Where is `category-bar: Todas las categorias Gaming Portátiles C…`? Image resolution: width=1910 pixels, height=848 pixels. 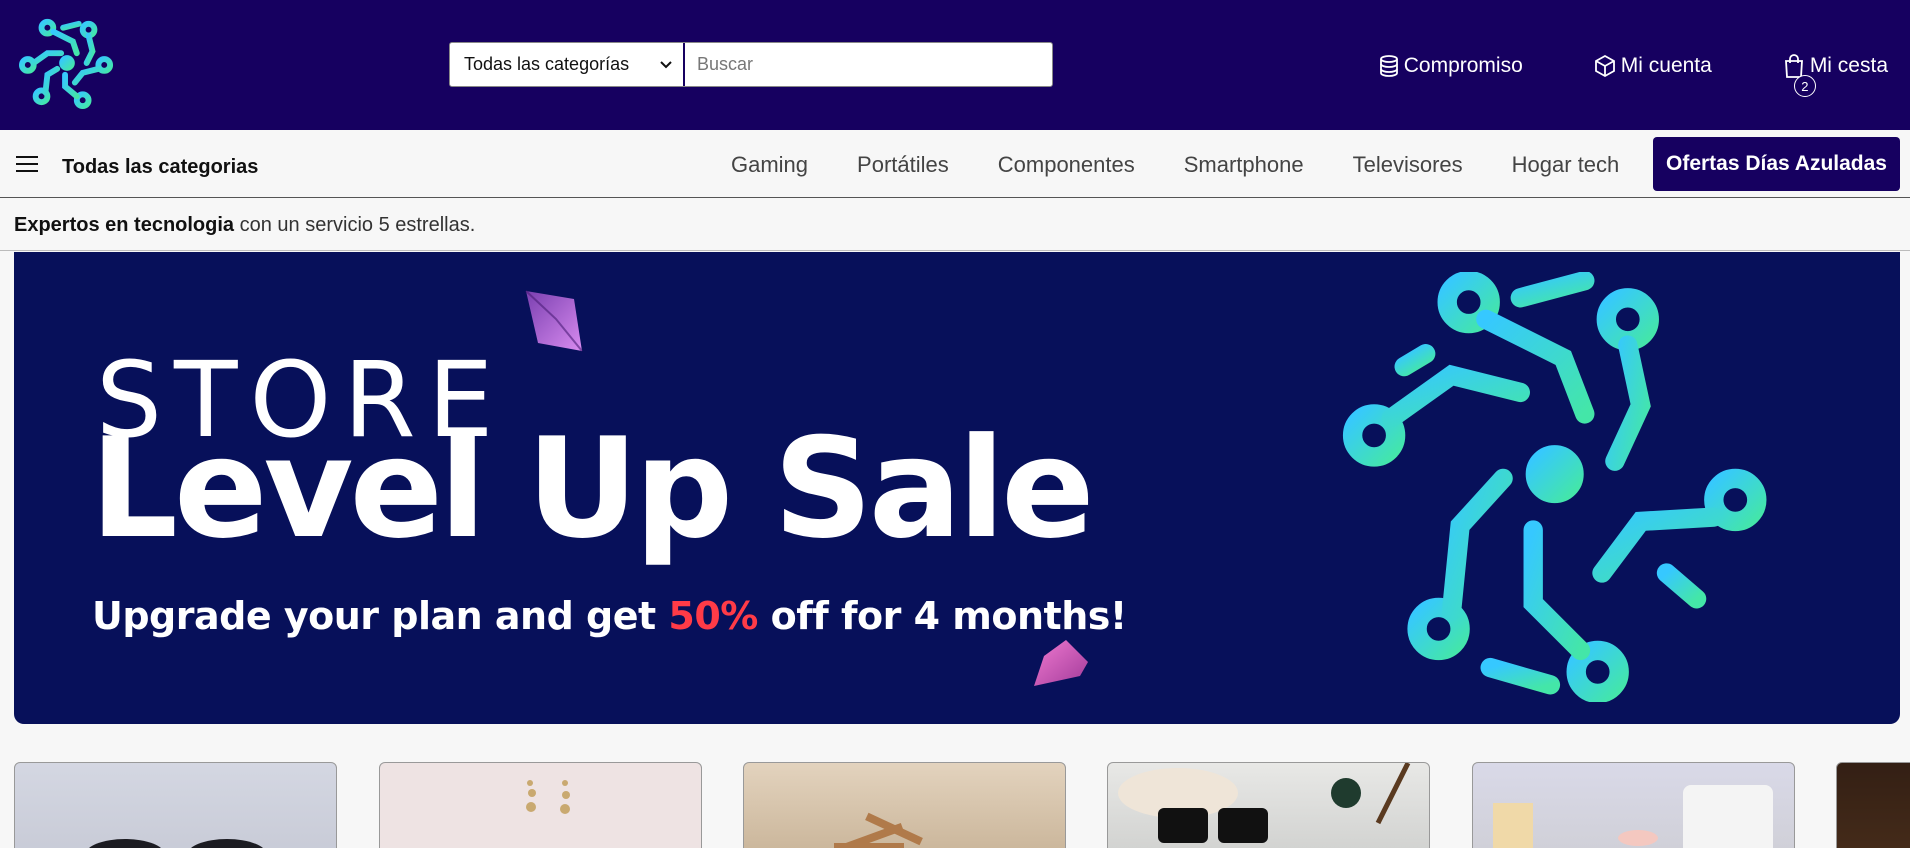
category-bar: Todas las categorias Gaming Portátiles C… is located at coordinates (955, 164).